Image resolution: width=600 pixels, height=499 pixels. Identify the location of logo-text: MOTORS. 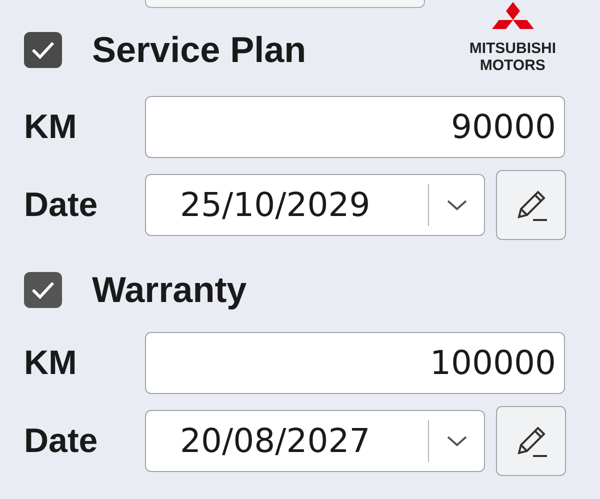
(513, 65).